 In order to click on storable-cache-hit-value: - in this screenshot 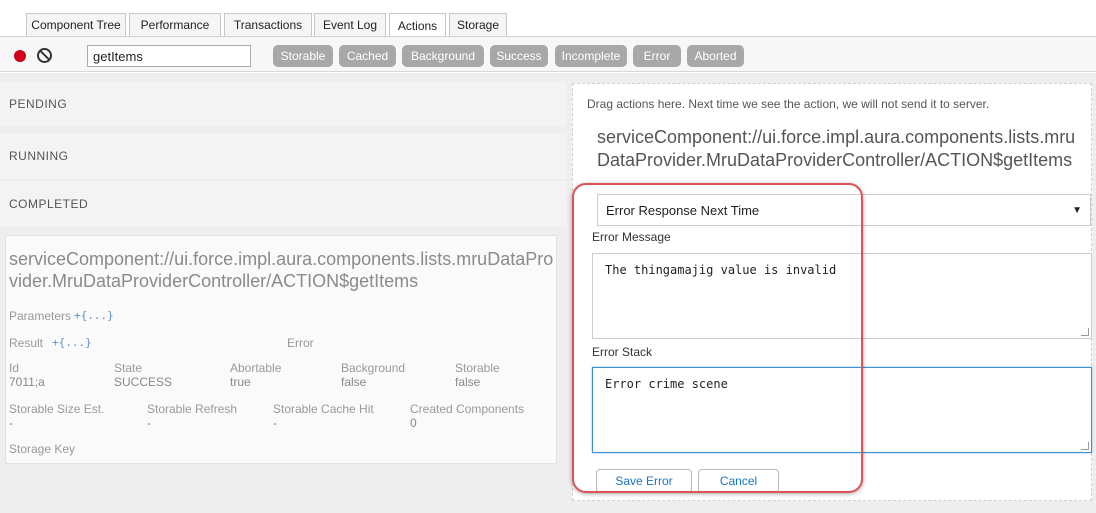, I will do `click(275, 423)`.